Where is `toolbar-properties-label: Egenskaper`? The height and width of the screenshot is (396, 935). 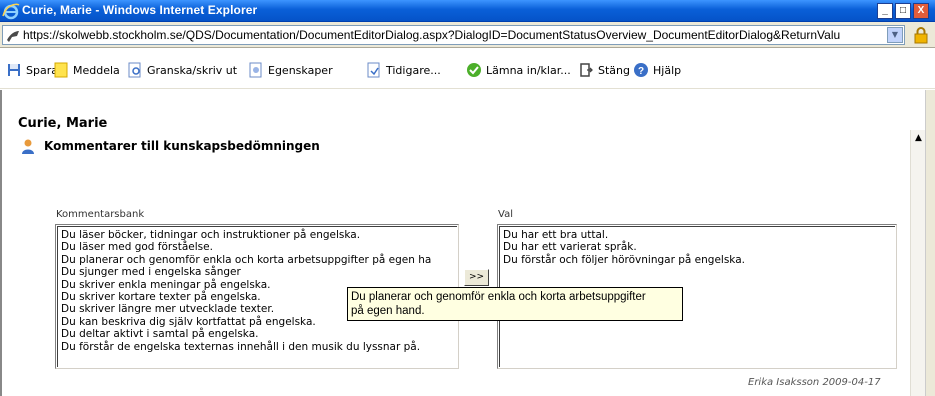 toolbar-properties-label: Egenskaper is located at coordinates (300, 70).